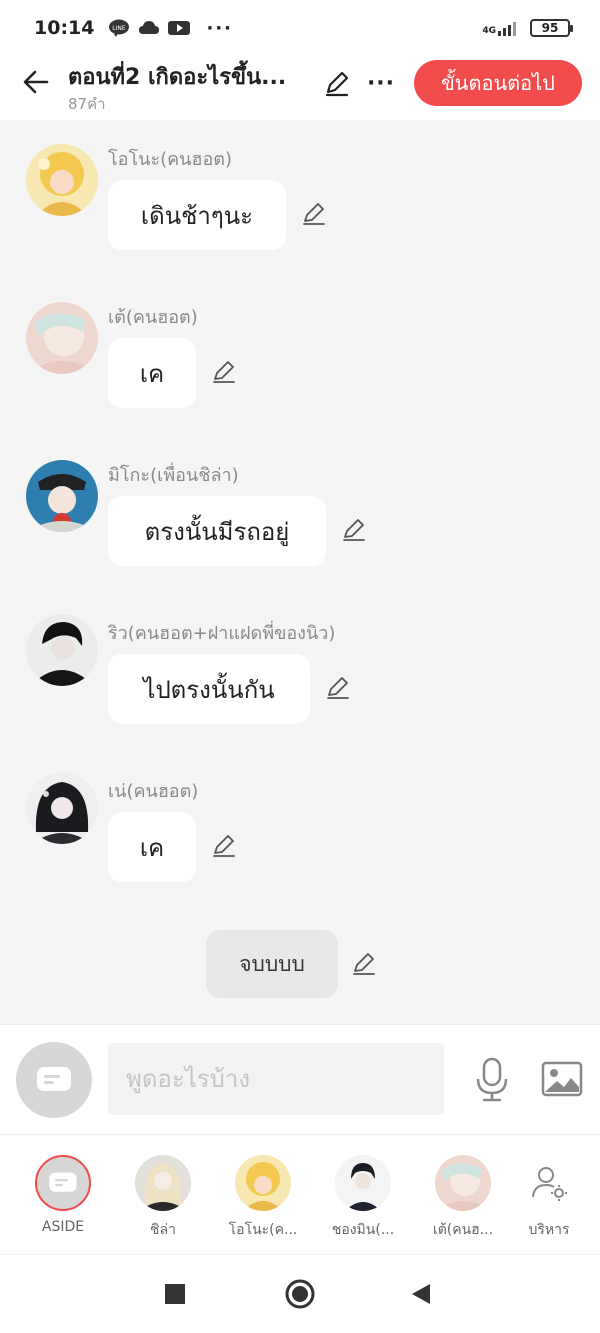  Describe the element at coordinates (163, 1230) in the screenshot. I see `character-name: ชิล่า` at that location.